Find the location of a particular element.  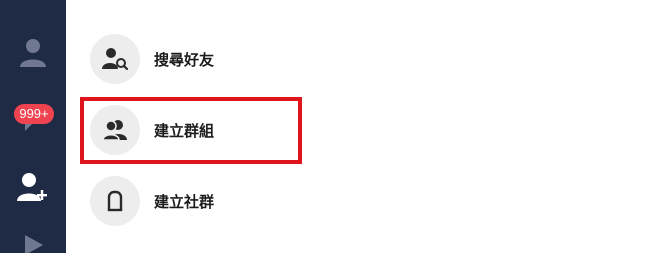

play-nav-button is located at coordinates (33, 244).